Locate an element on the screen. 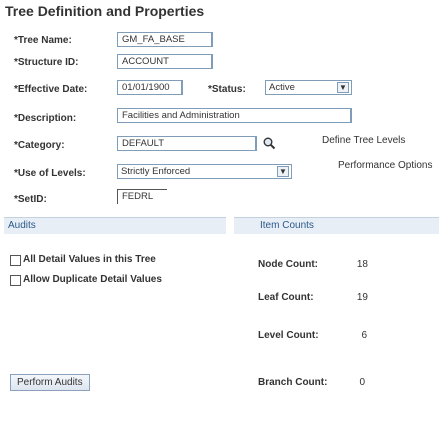 This screenshot has height=443, width=443. leaf-count-value: 19 is located at coordinates (362, 297).